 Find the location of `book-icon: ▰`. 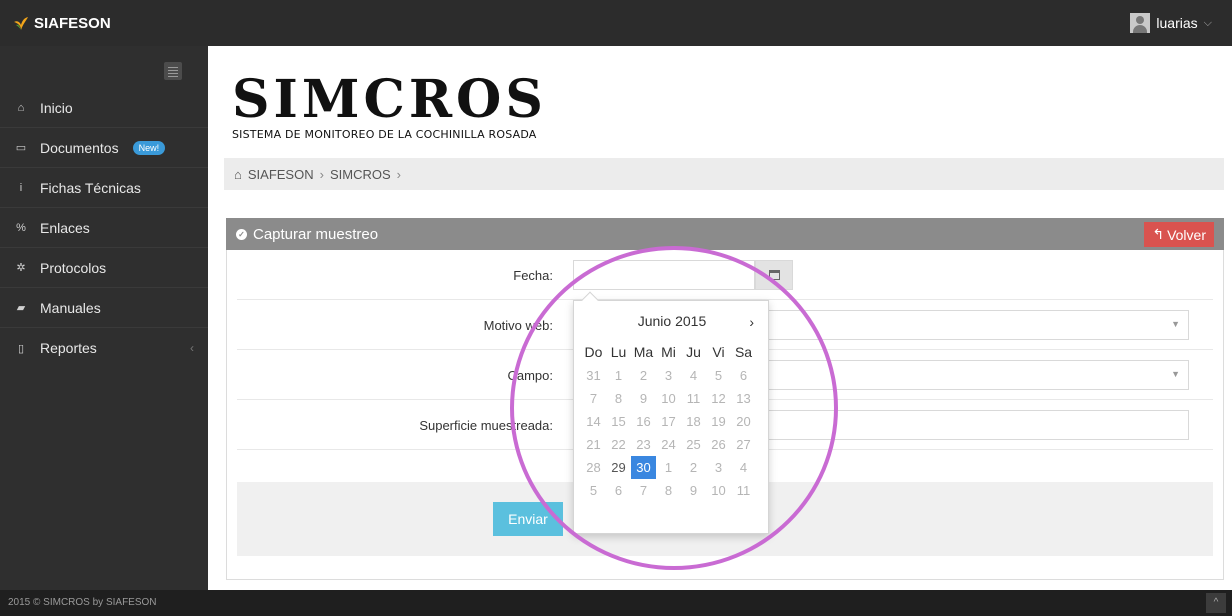

book-icon: ▰ is located at coordinates (21, 308).